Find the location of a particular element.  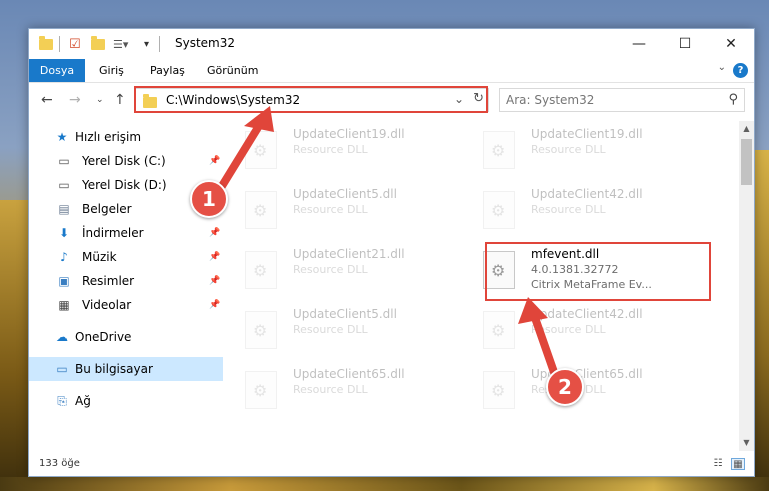

callout-2: 2 is located at coordinates (565, 387).